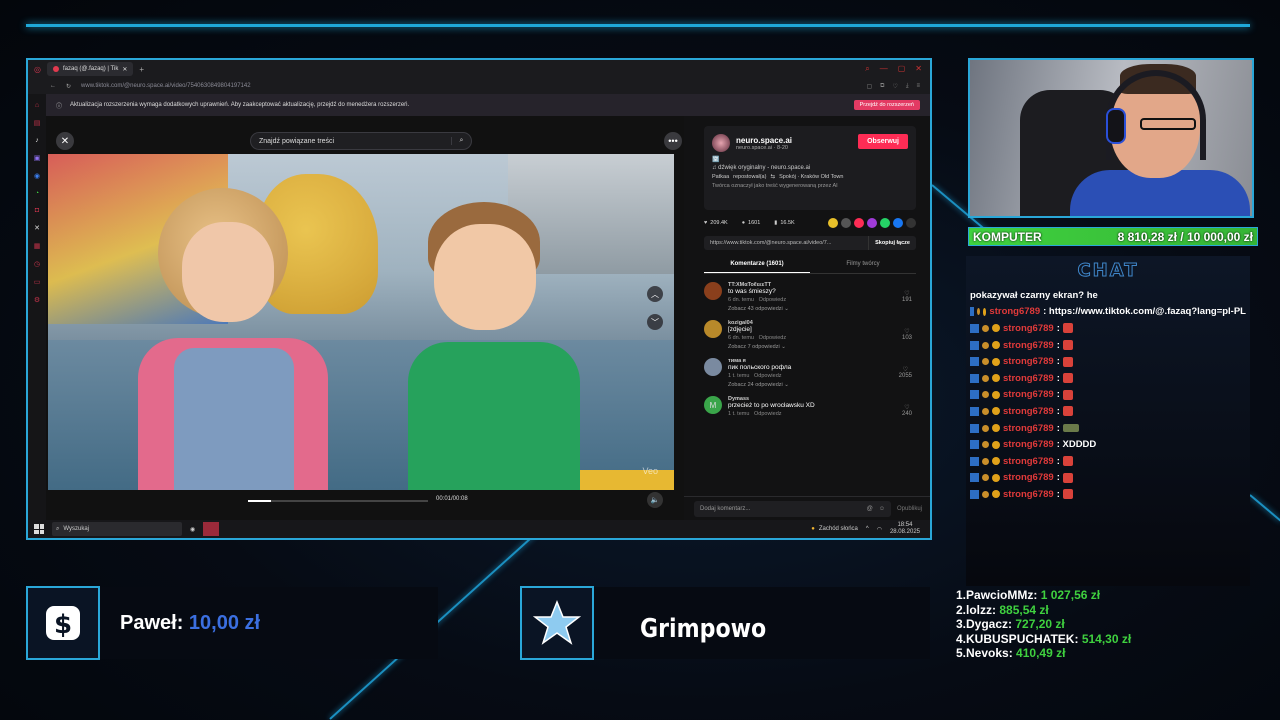 Image resolution: width=1280 pixels, height=720 pixels. I want to click on messenger-share-icon, so click(872, 223).